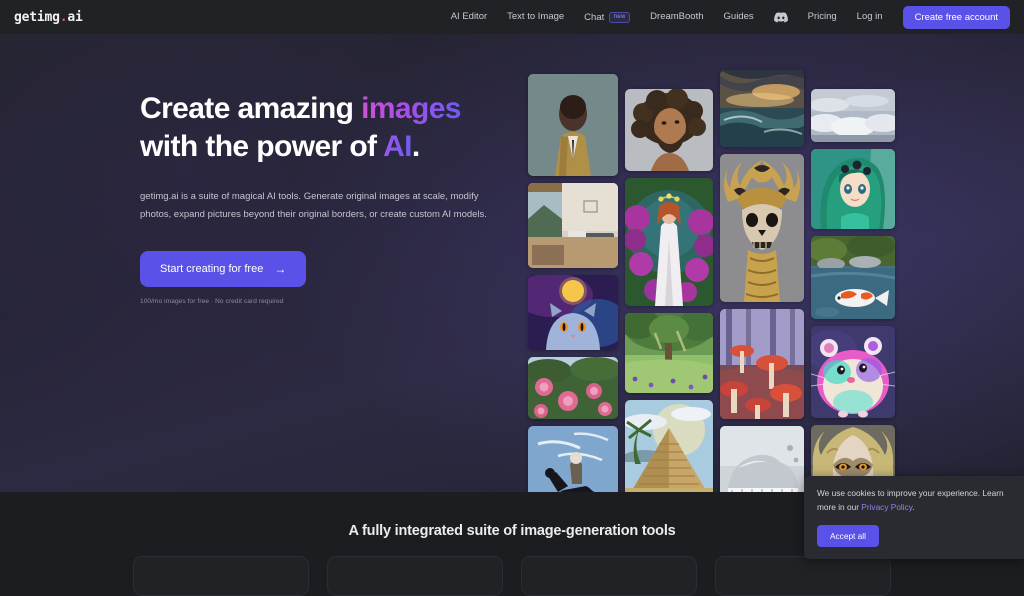 The width and height of the screenshot is (1024, 596). I want to click on gallery-tile-curly-man, so click(669, 130).